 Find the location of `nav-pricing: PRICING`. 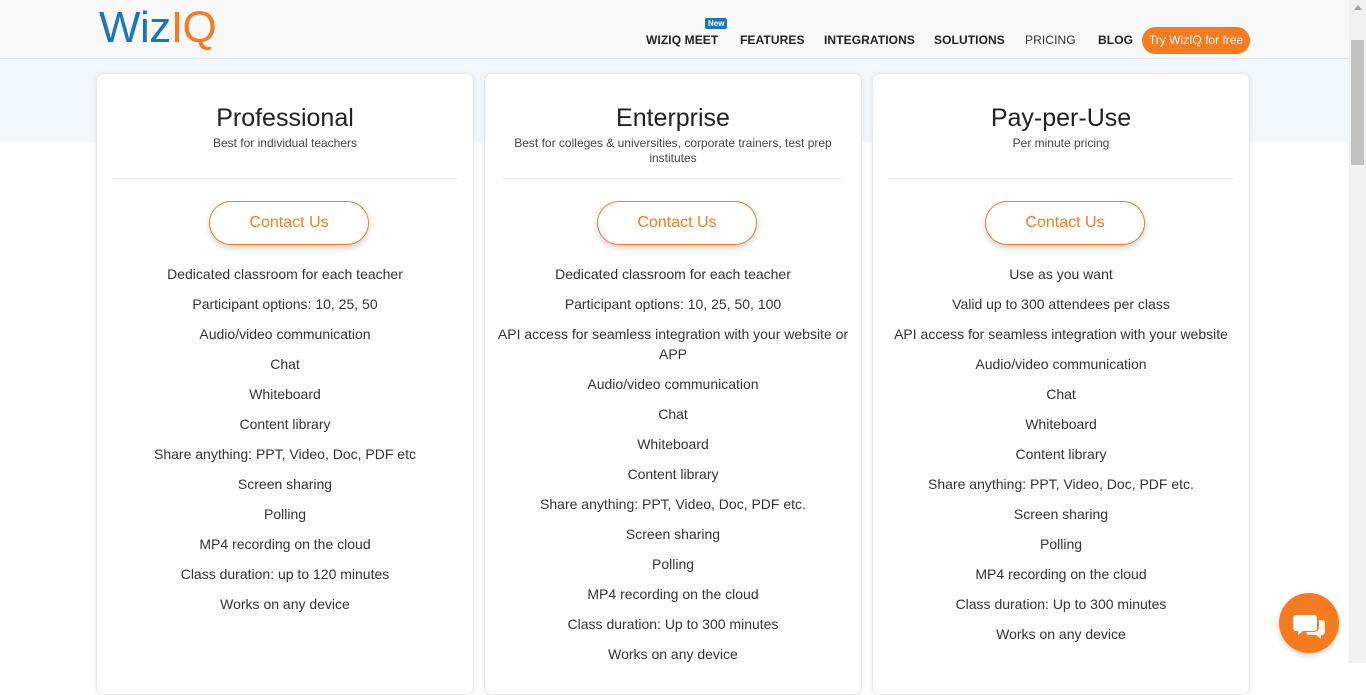

nav-pricing: PRICING is located at coordinates (1050, 40).